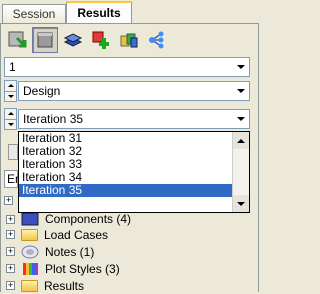  I want to click on gray-box-icon, so click(45, 40).